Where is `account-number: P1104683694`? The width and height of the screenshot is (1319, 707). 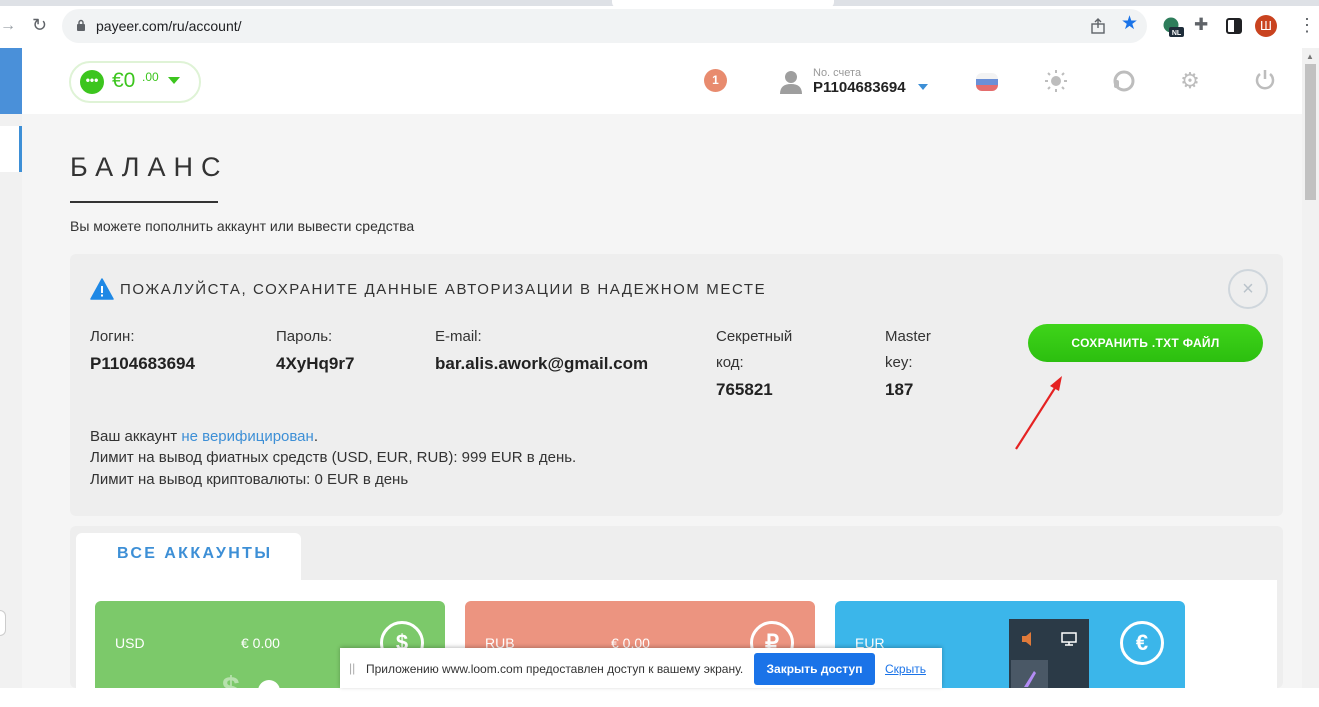 account-number: P1104683694 is located at coordinates (859, 87).